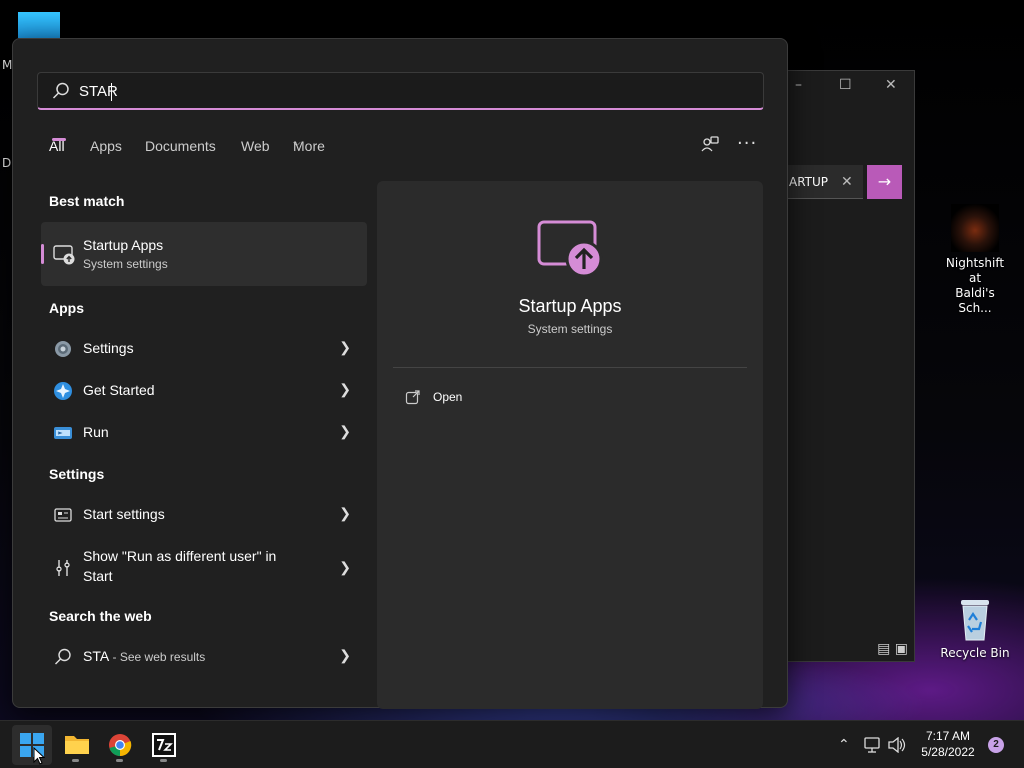 The image size is (1024, 768). I want to click on chevron-down-icon: ⌵, so click(297, 143).